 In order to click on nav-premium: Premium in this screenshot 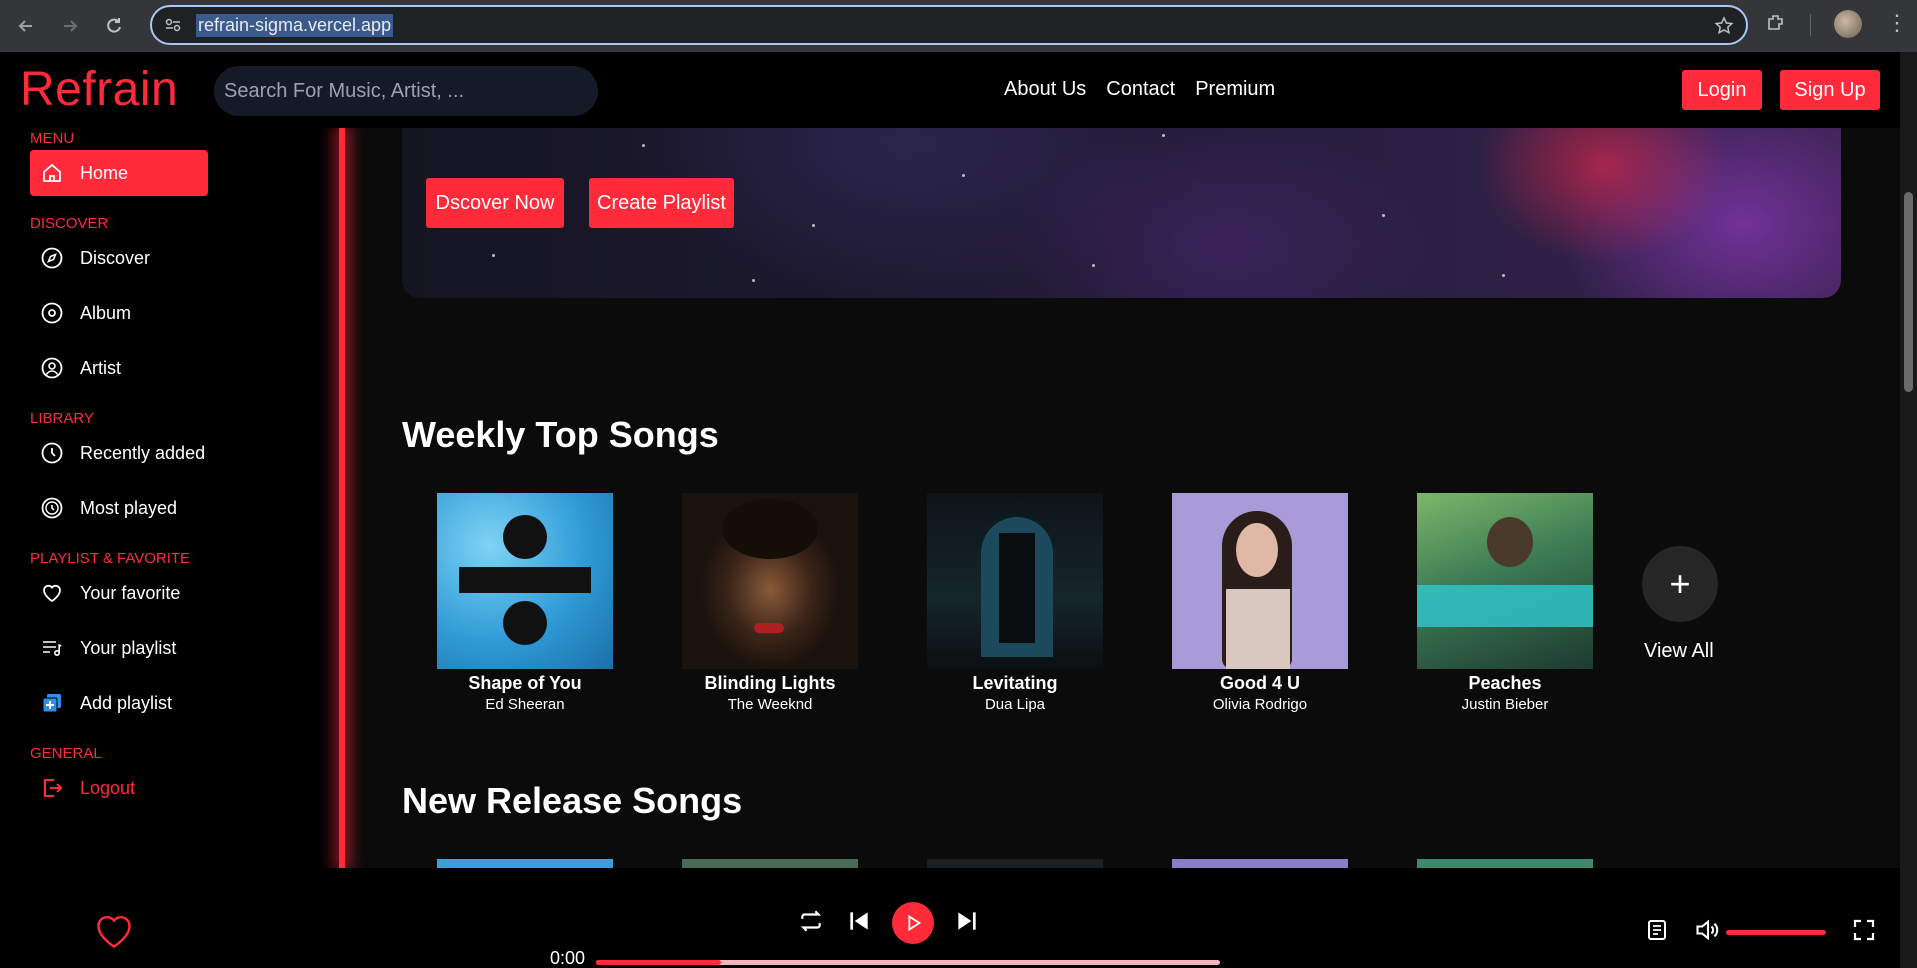, I will do `click(1235, 89)`.